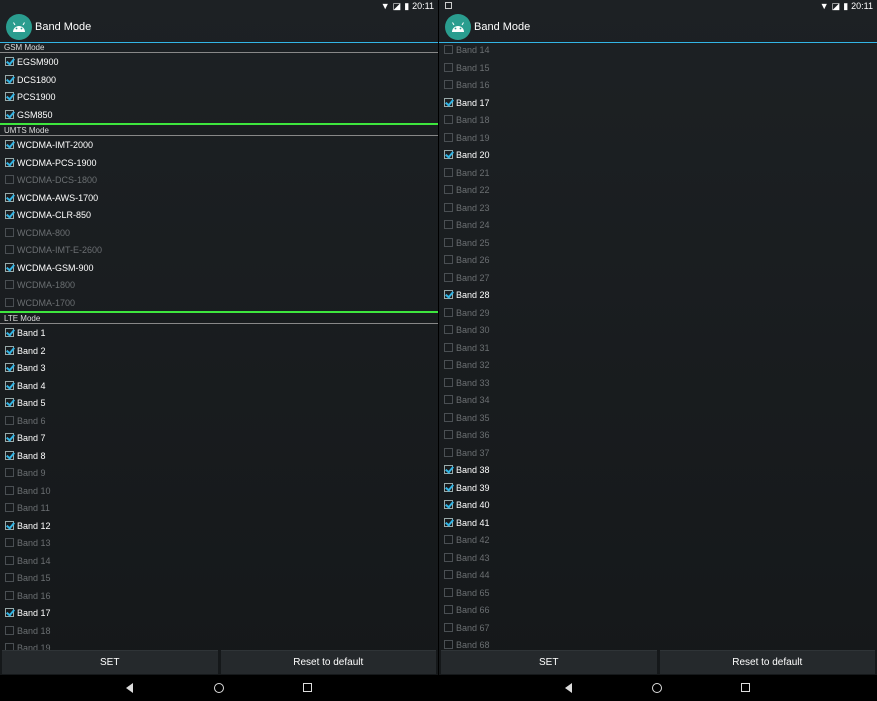 The height and width of the screenshot is (701, 877). What do you see at coordinates (219, 403) in the screenshot?
I see `band-item: Band 5` at bounding box center [219, 403].